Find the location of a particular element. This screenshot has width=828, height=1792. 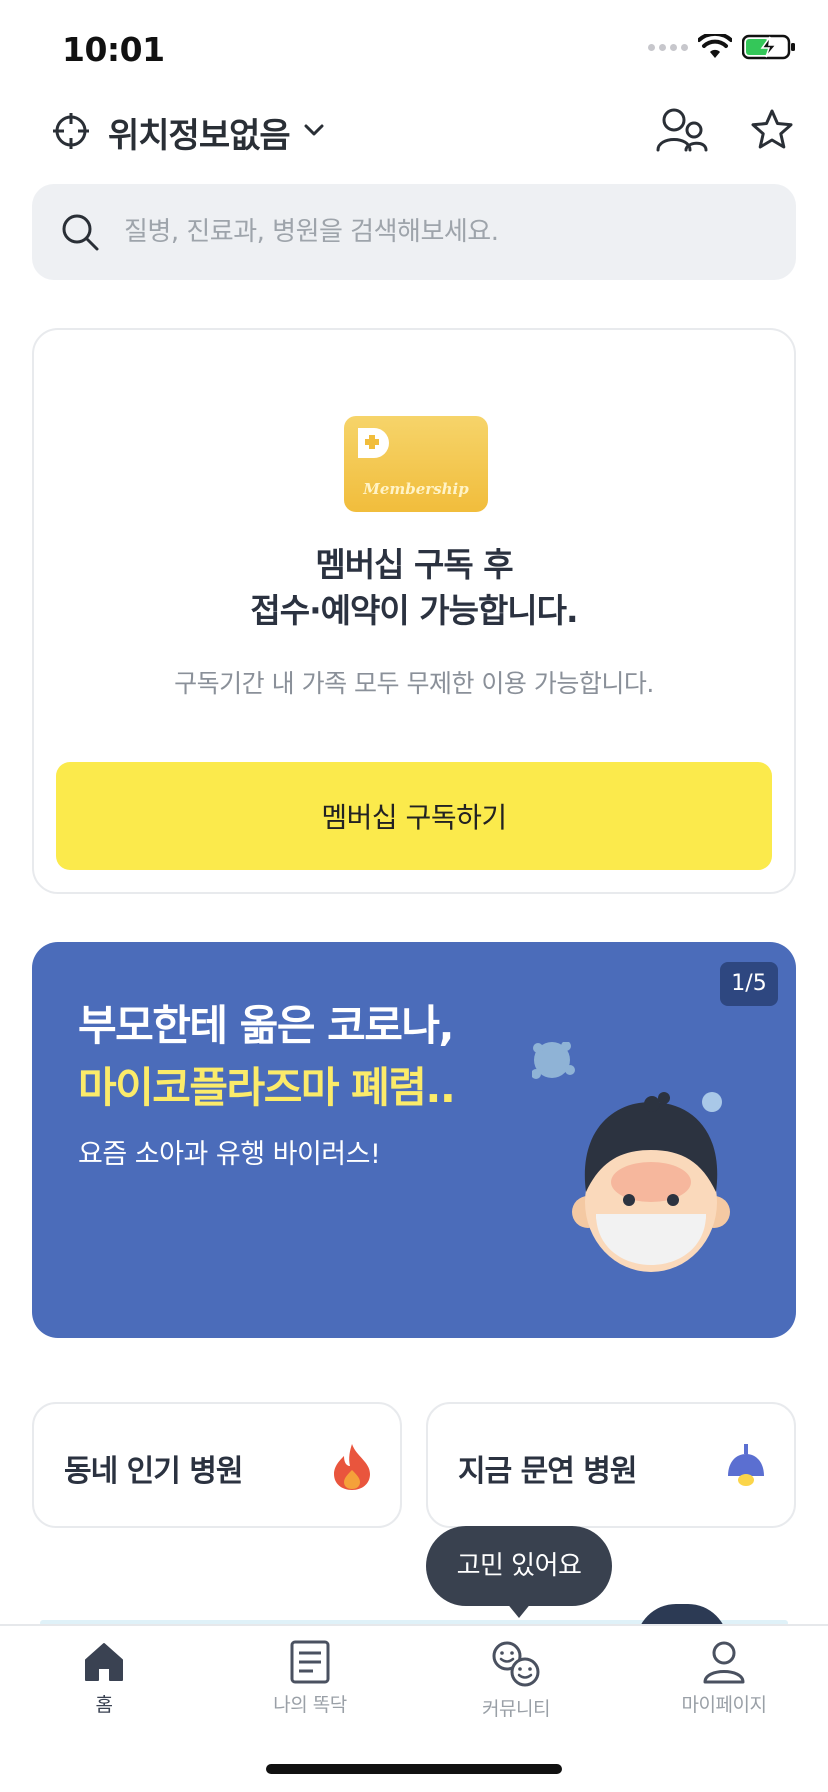

banner-title-line1: 부모한테 옮은 코로나, is located at coordinates (266, 1025).